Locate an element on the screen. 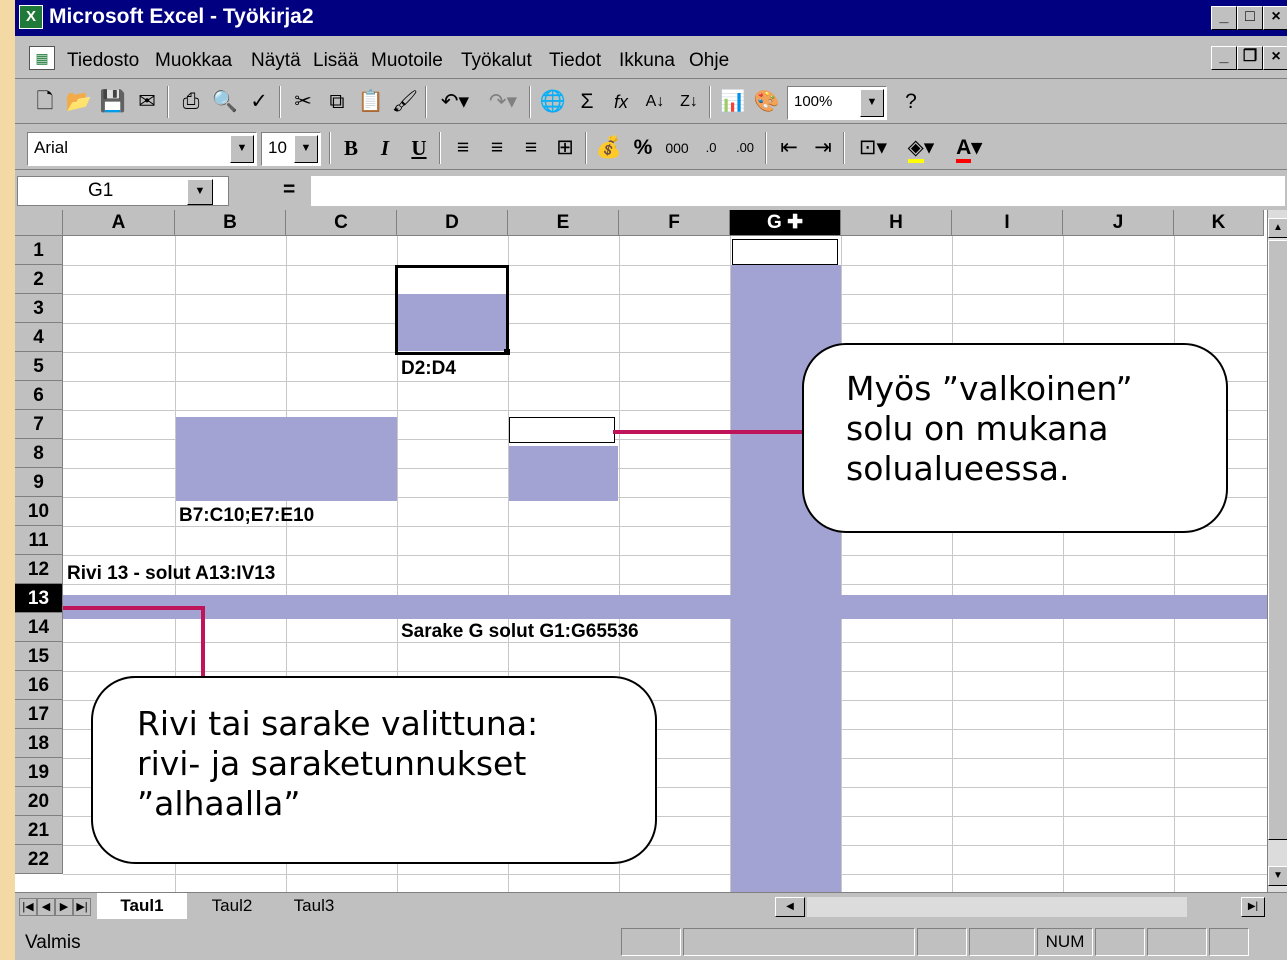 This screenshot has width=1287, height=960. menu-tiedosto: Tiedosto is located at coordinates (103, 61).